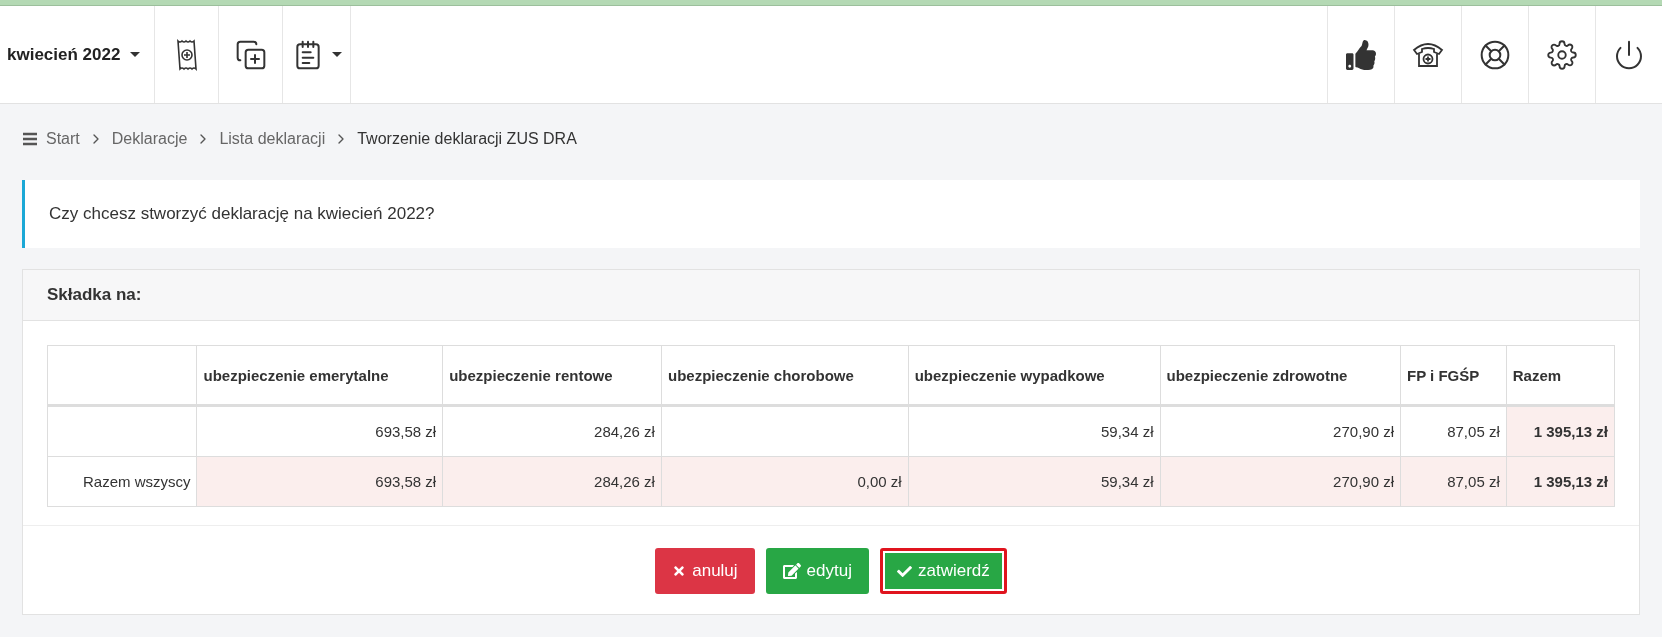 The image size is (1662, 637). I want to click on power-icon, so click(1629, 54).